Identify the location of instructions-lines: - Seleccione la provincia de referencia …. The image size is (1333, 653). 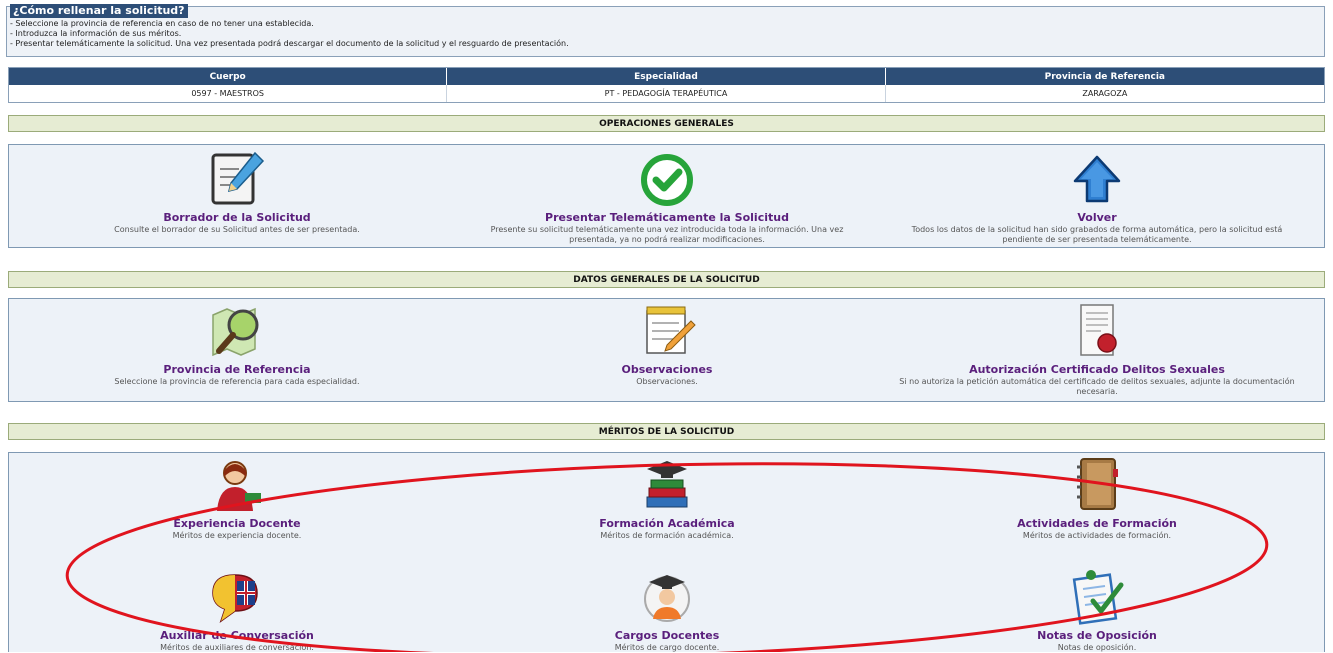
(289, 34).